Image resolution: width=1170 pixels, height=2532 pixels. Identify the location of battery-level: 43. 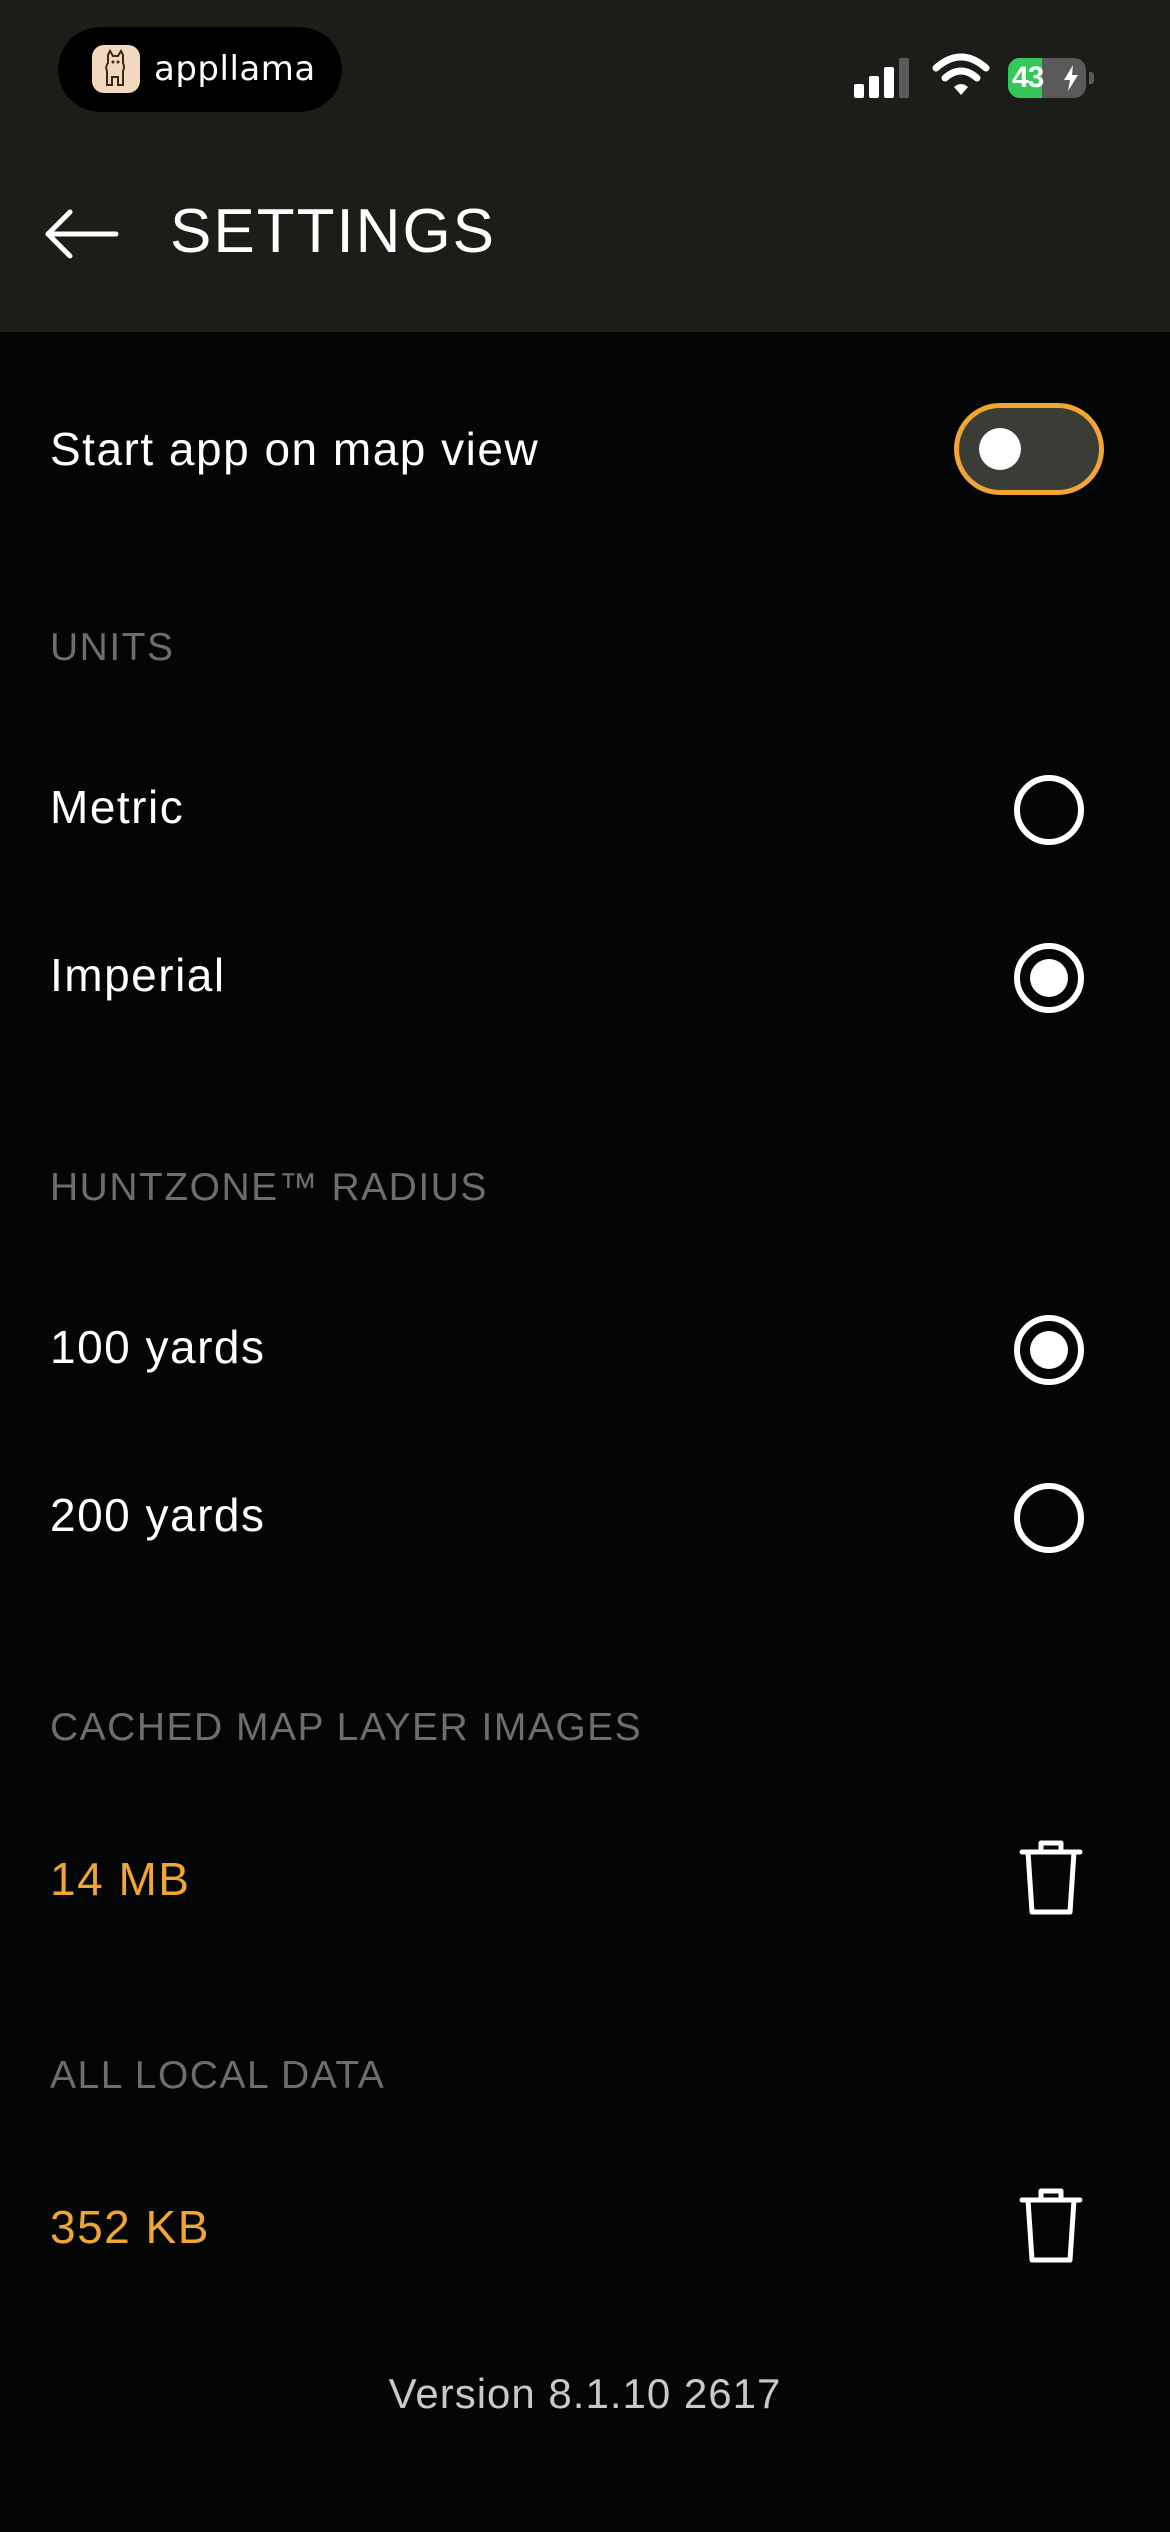
(1028, 77).